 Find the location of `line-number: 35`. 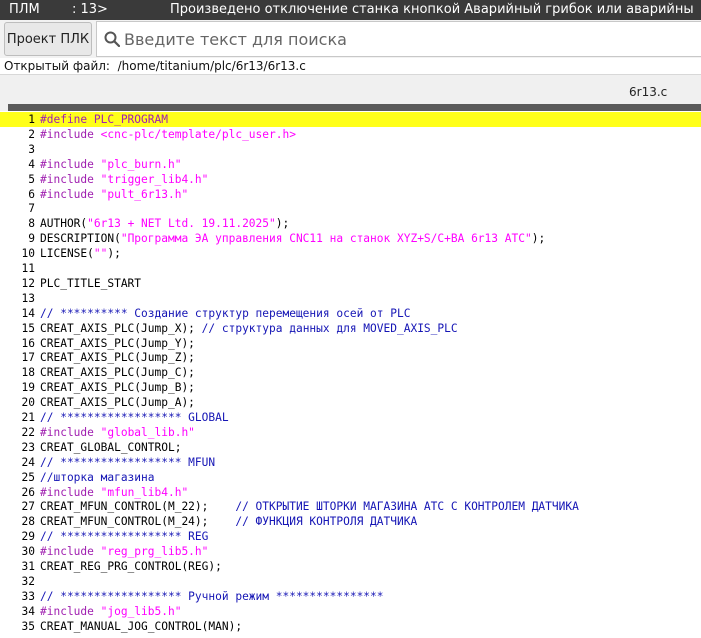

line-number: 35 is located at coordinates (28, 626).